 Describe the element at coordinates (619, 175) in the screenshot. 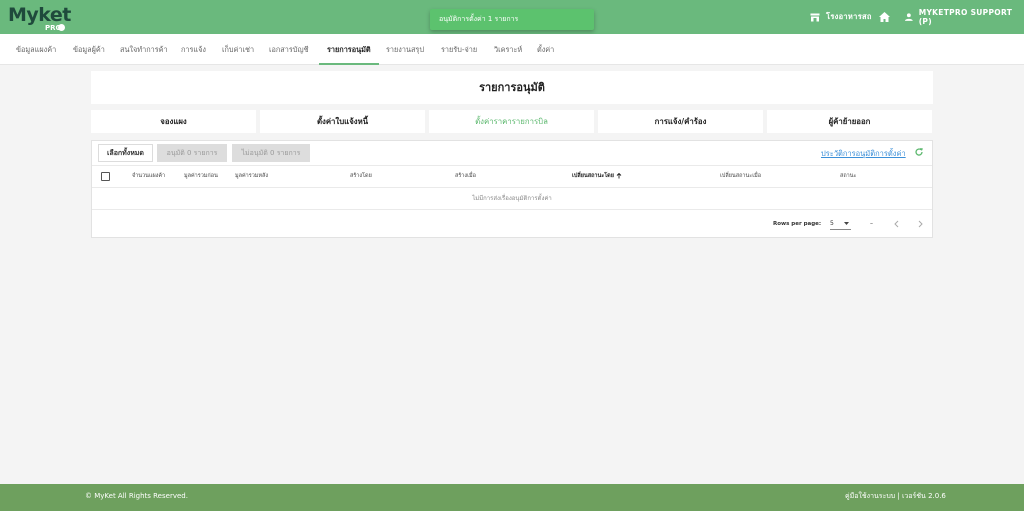

I see `sort-up-icon` at that location.